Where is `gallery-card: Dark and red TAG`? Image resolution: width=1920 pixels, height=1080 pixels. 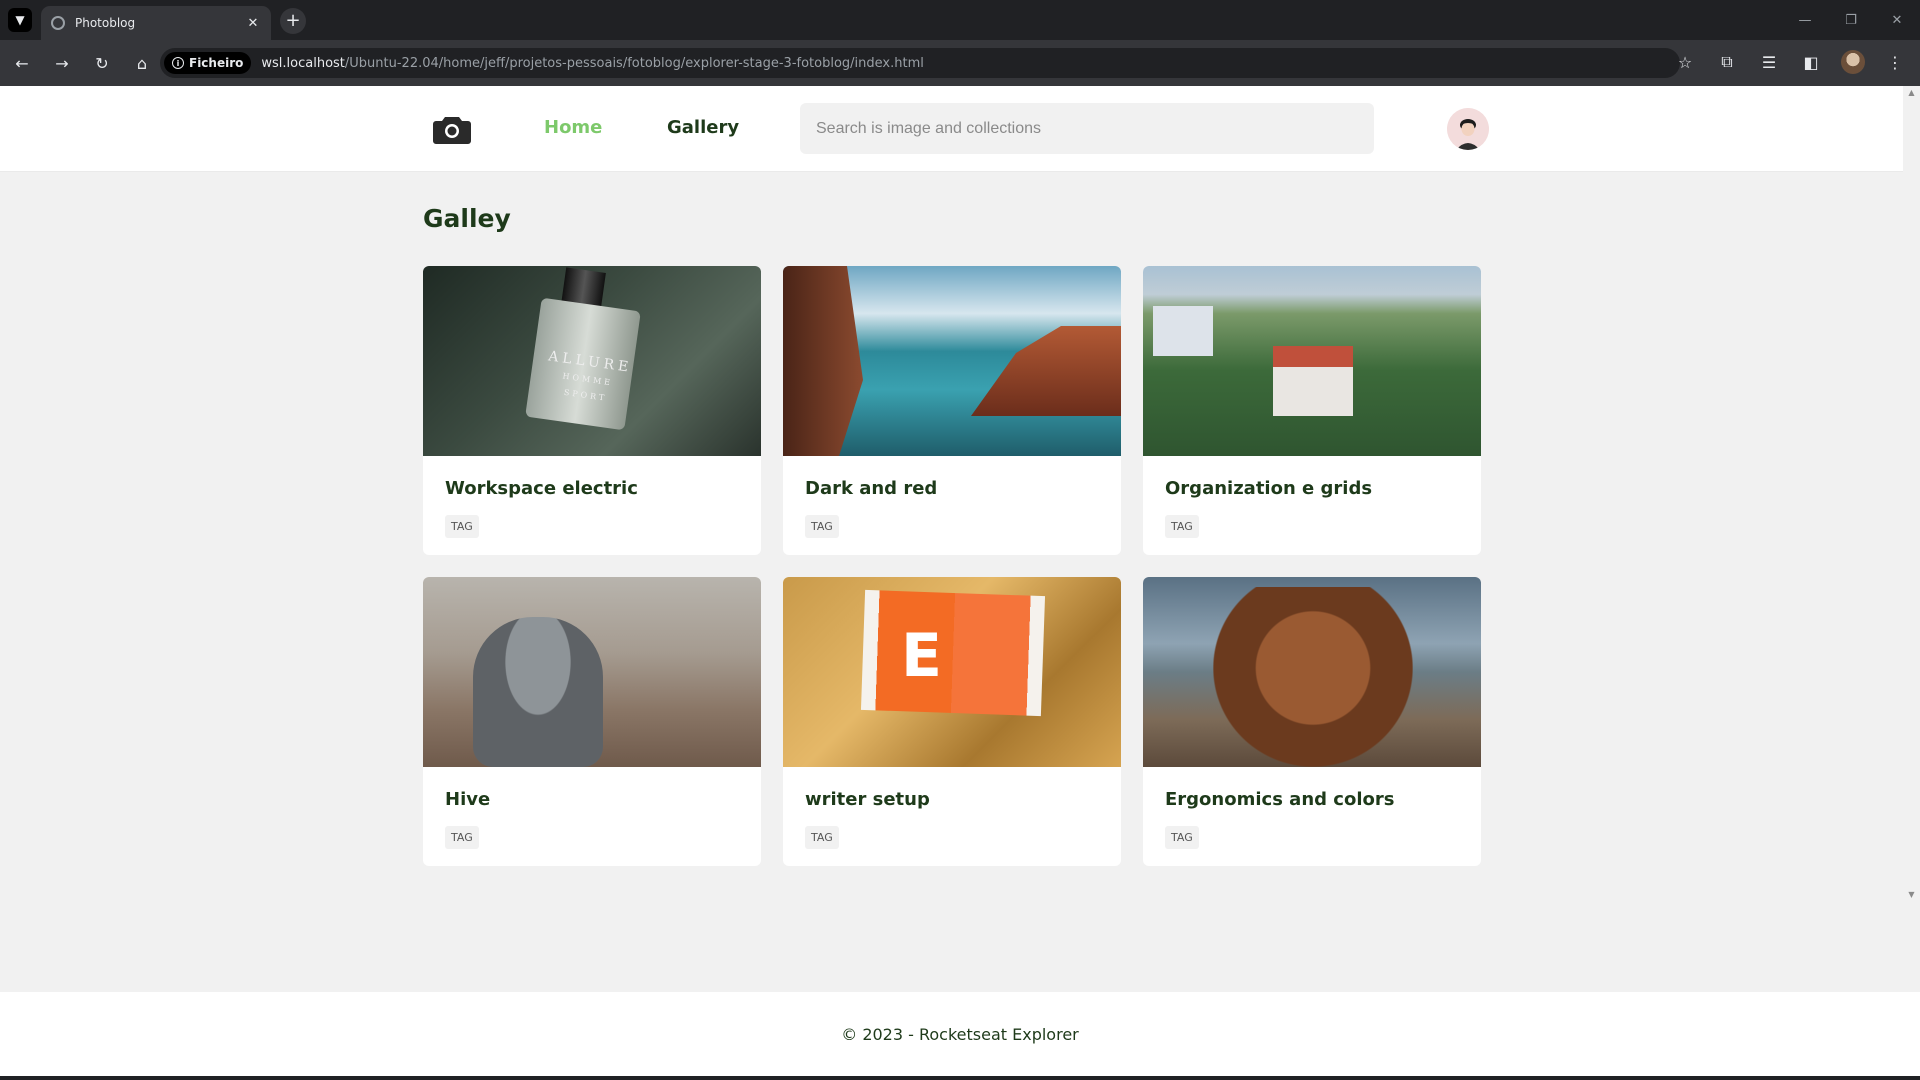
gallery-card: Dark and red TAG is located at coordinates (952, 410).